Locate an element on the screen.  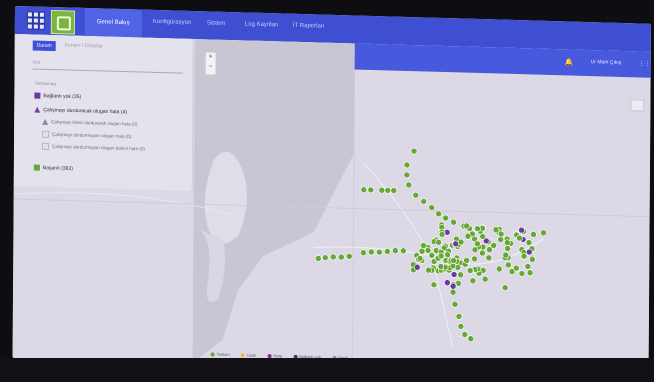
zoom-in-button: + is located at coordinates (211, 57).